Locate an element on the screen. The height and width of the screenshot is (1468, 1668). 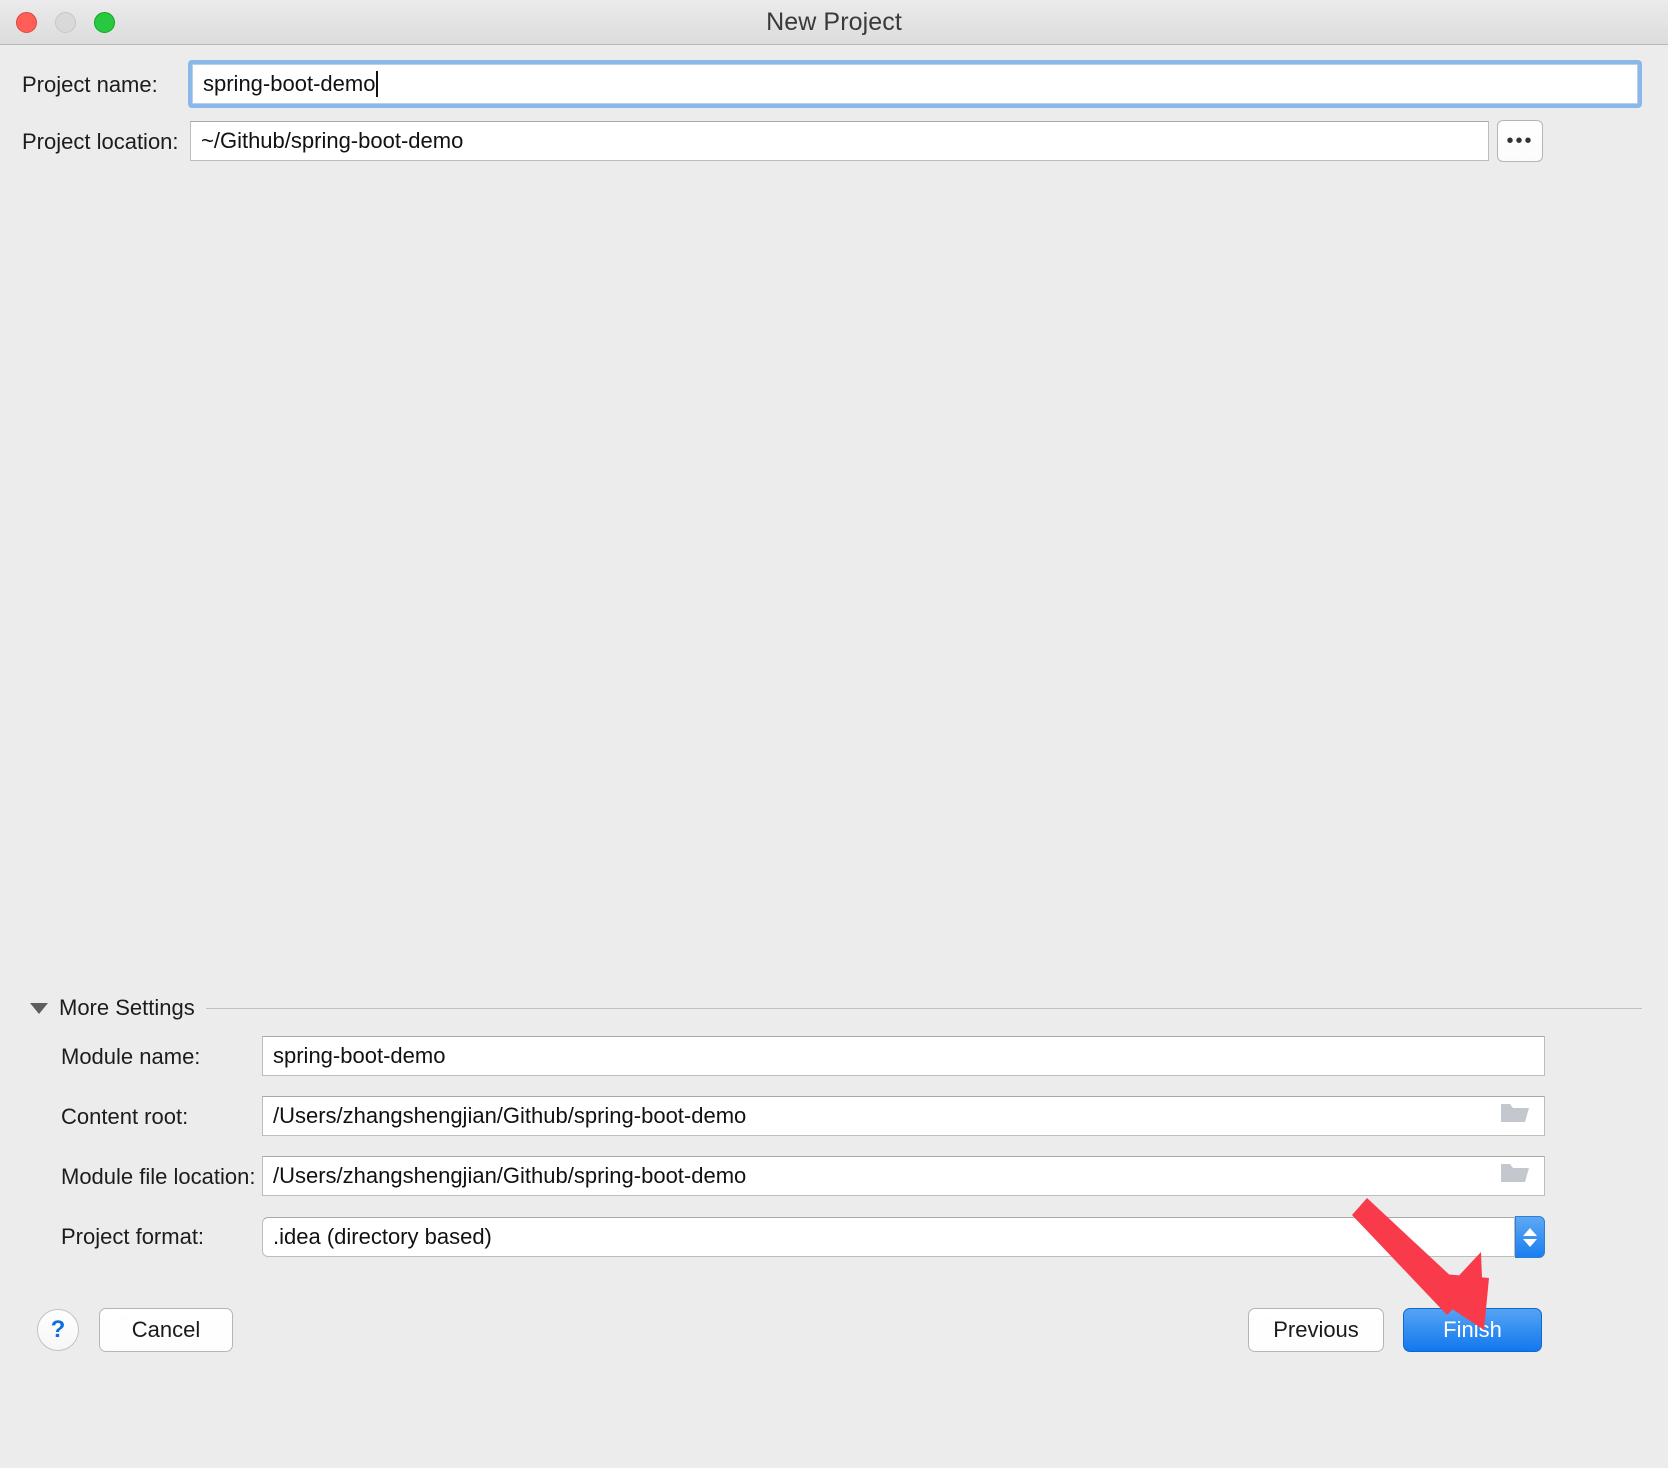
window-titlebar: New Project is located at coordinates (834, 22).